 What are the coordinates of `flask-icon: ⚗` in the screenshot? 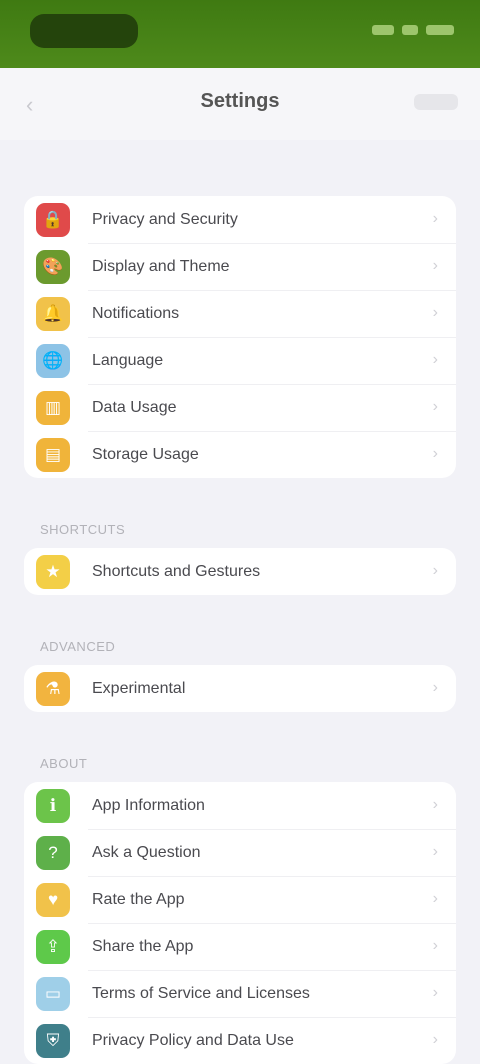 It's located at (53, 688).